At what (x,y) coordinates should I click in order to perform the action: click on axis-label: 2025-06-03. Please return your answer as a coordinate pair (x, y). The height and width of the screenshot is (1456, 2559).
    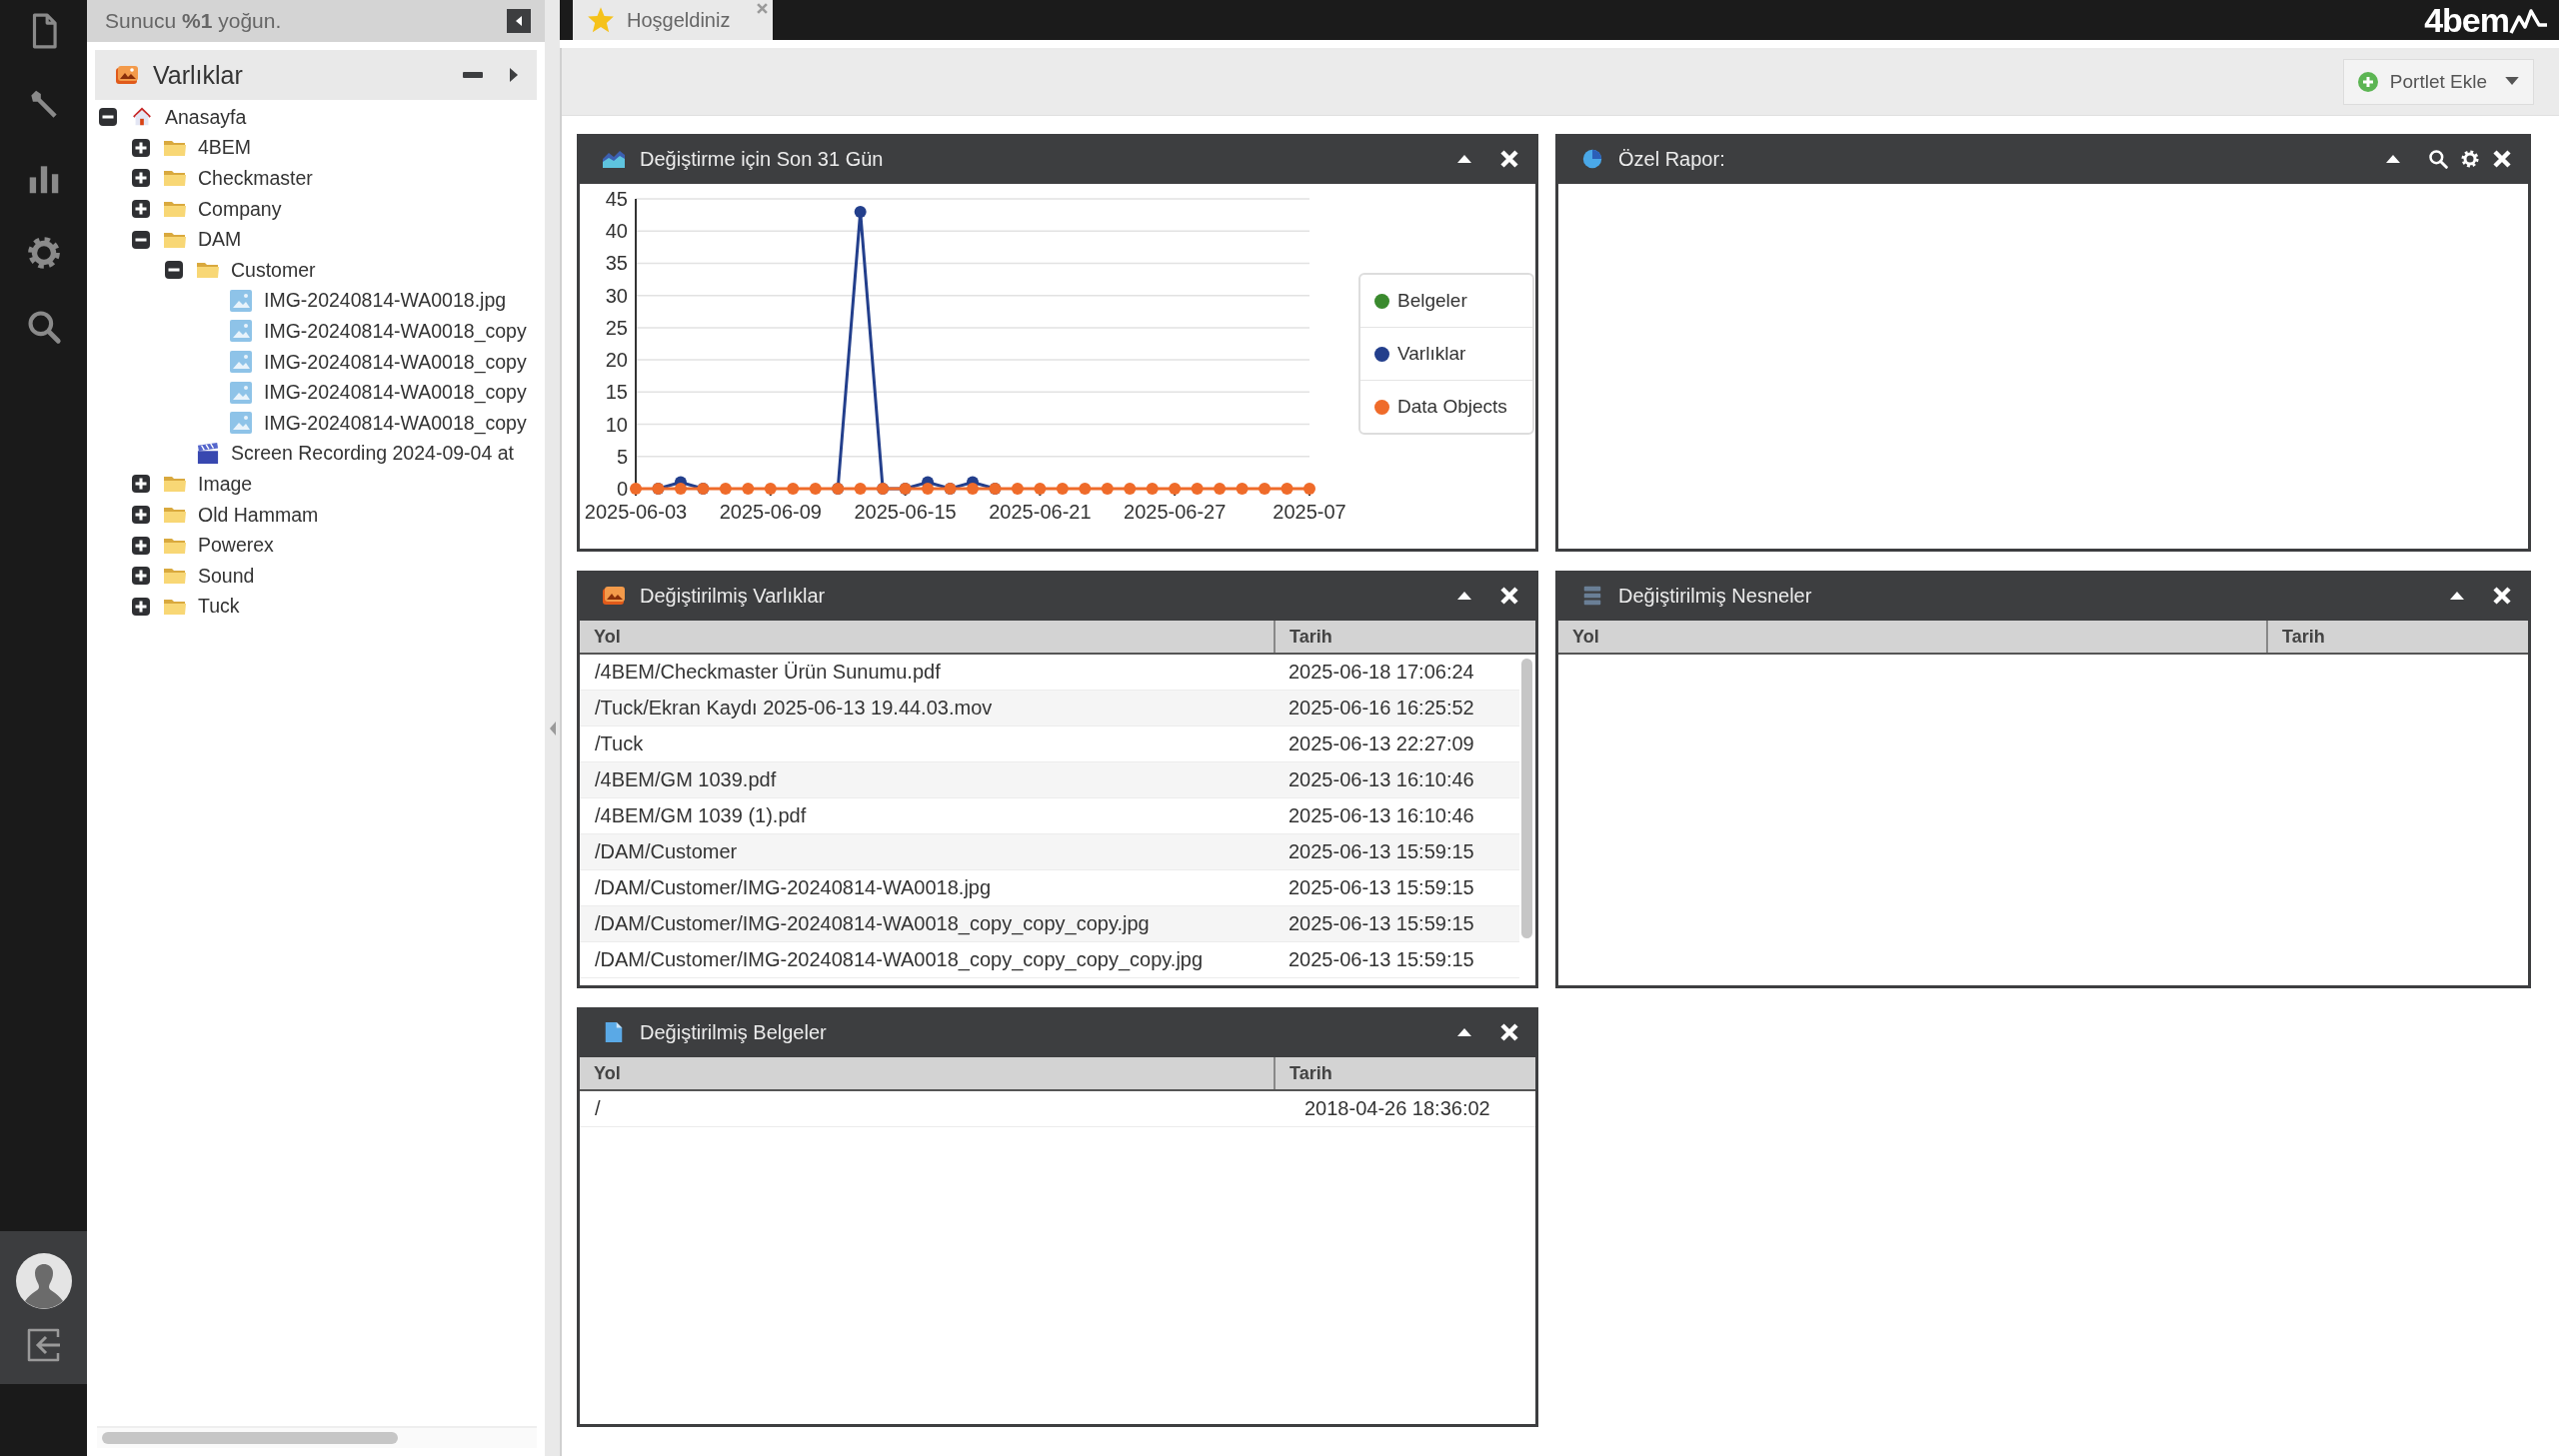
    Looking at the image, I should click on (636, 512).